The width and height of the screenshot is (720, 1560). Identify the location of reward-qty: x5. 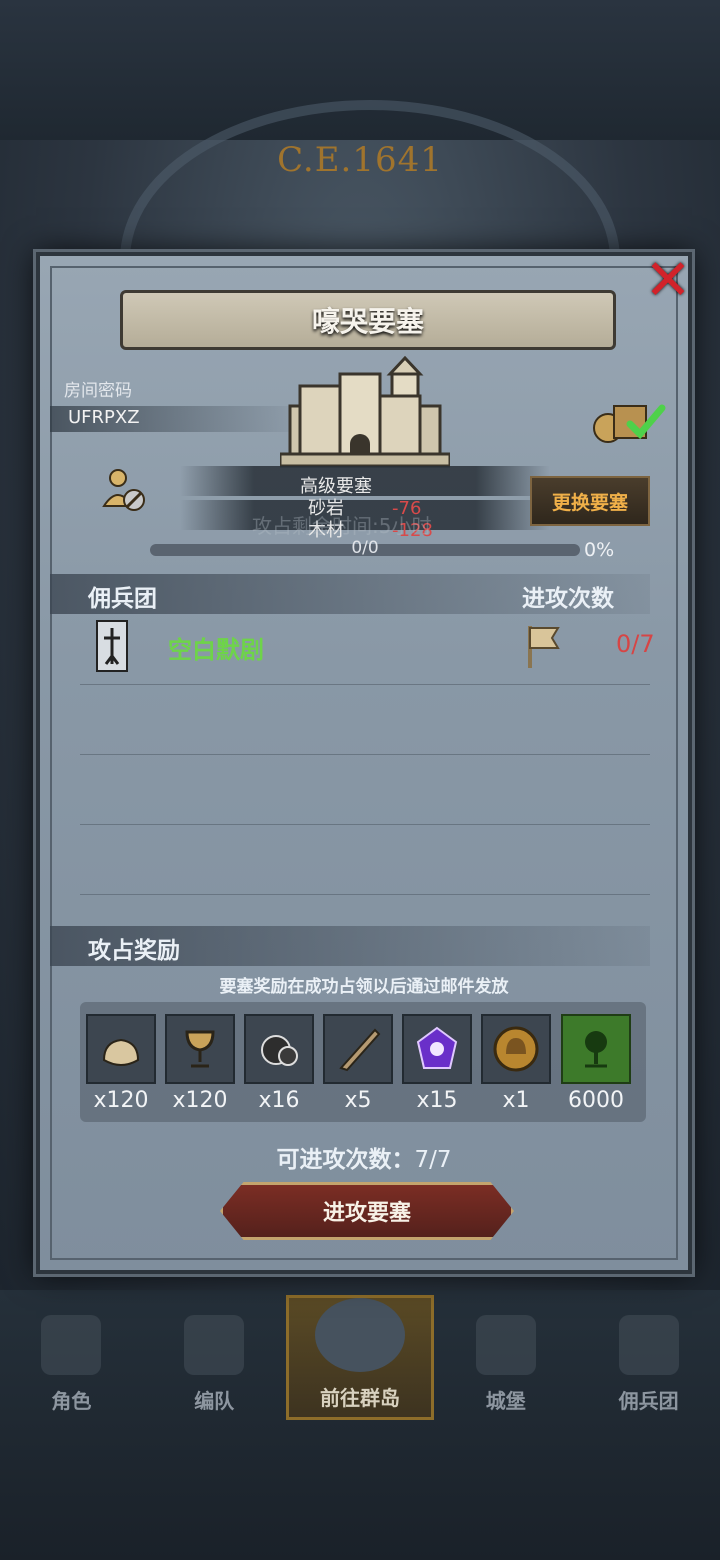
(358, 1100).